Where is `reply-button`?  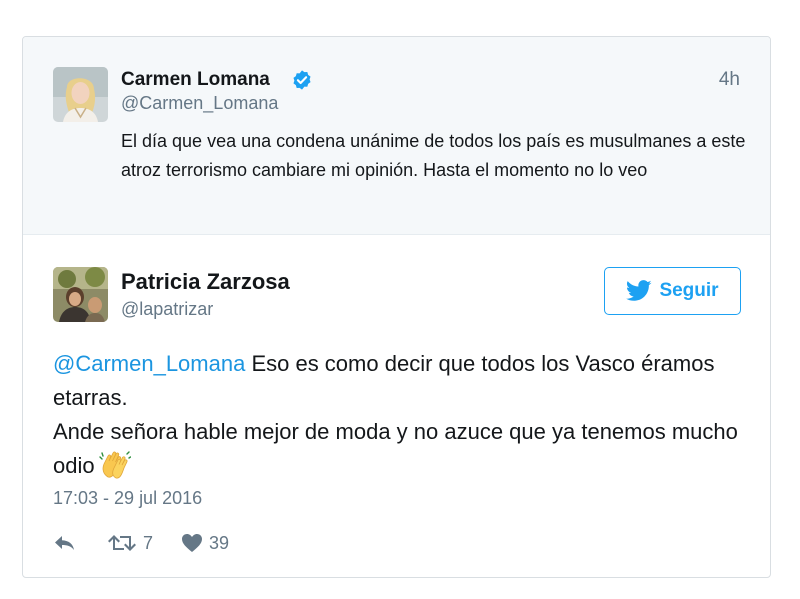 reply-button is located at coordinates (65, 543).